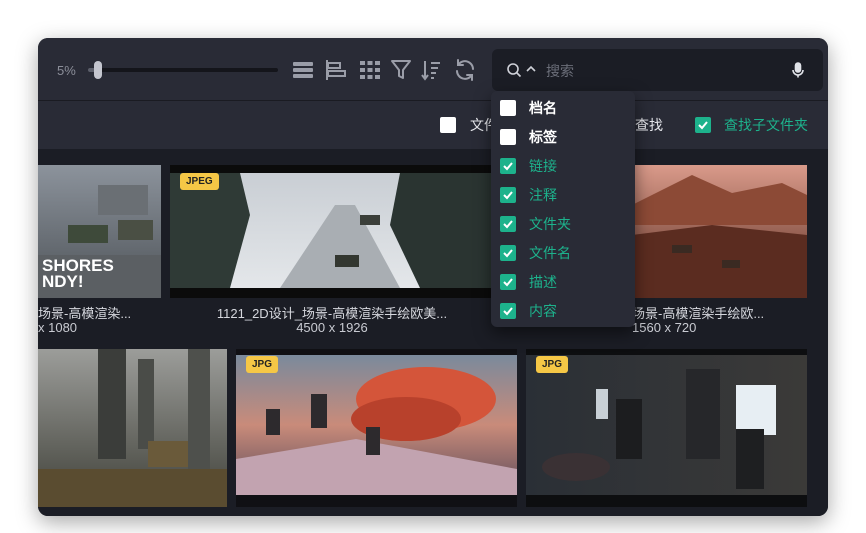 The width and height of the screenshot is (866, 533). I want to click on scope-option-tags: 标签, so click(528, 137).